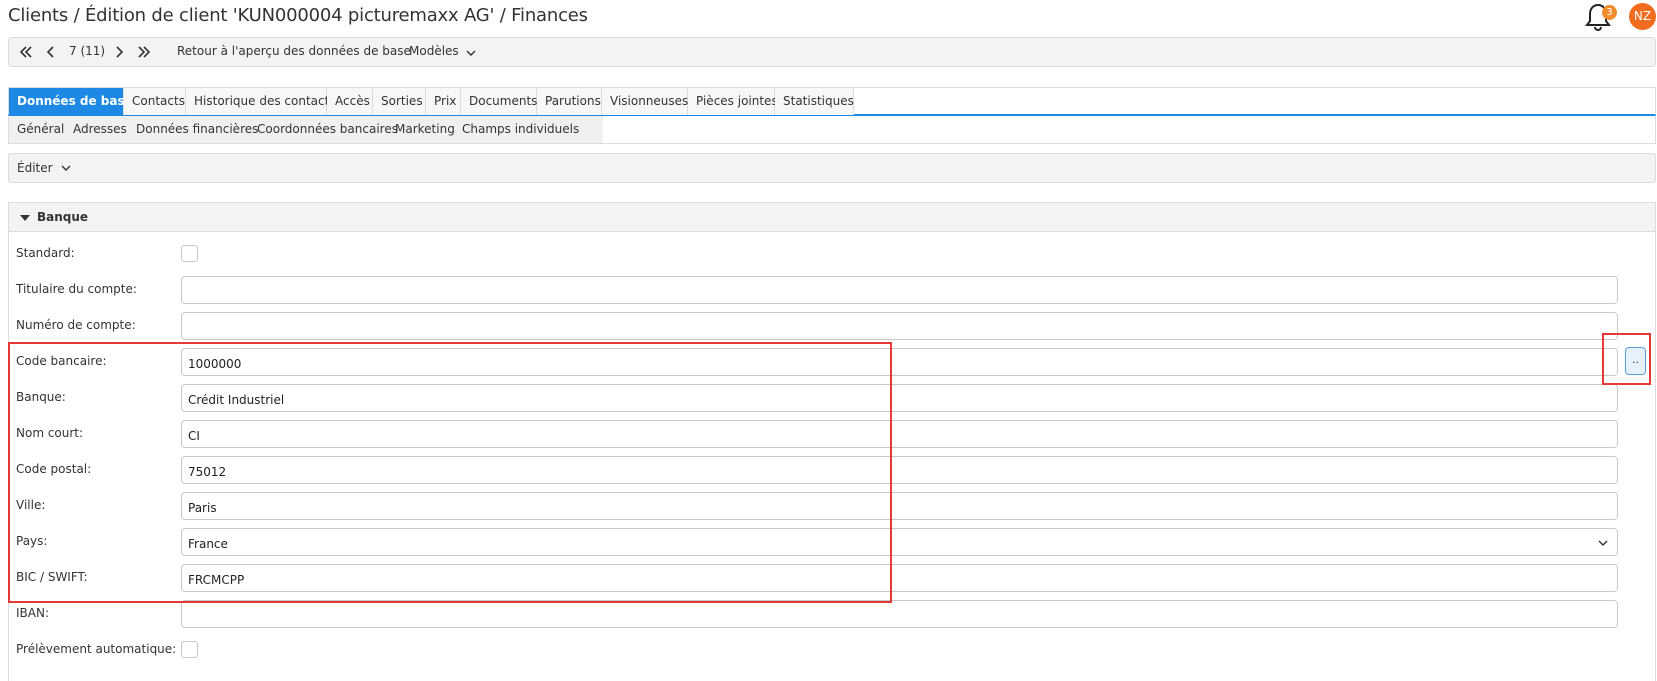  I want to click on tab-statistiques: Statistiques, so click(814, 101).